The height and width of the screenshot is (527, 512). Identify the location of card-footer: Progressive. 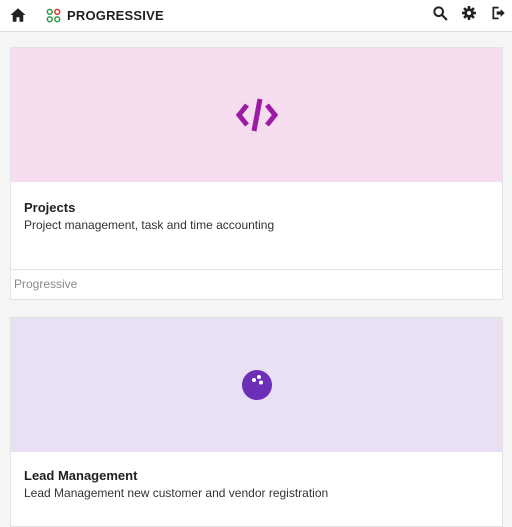
(256, 284).